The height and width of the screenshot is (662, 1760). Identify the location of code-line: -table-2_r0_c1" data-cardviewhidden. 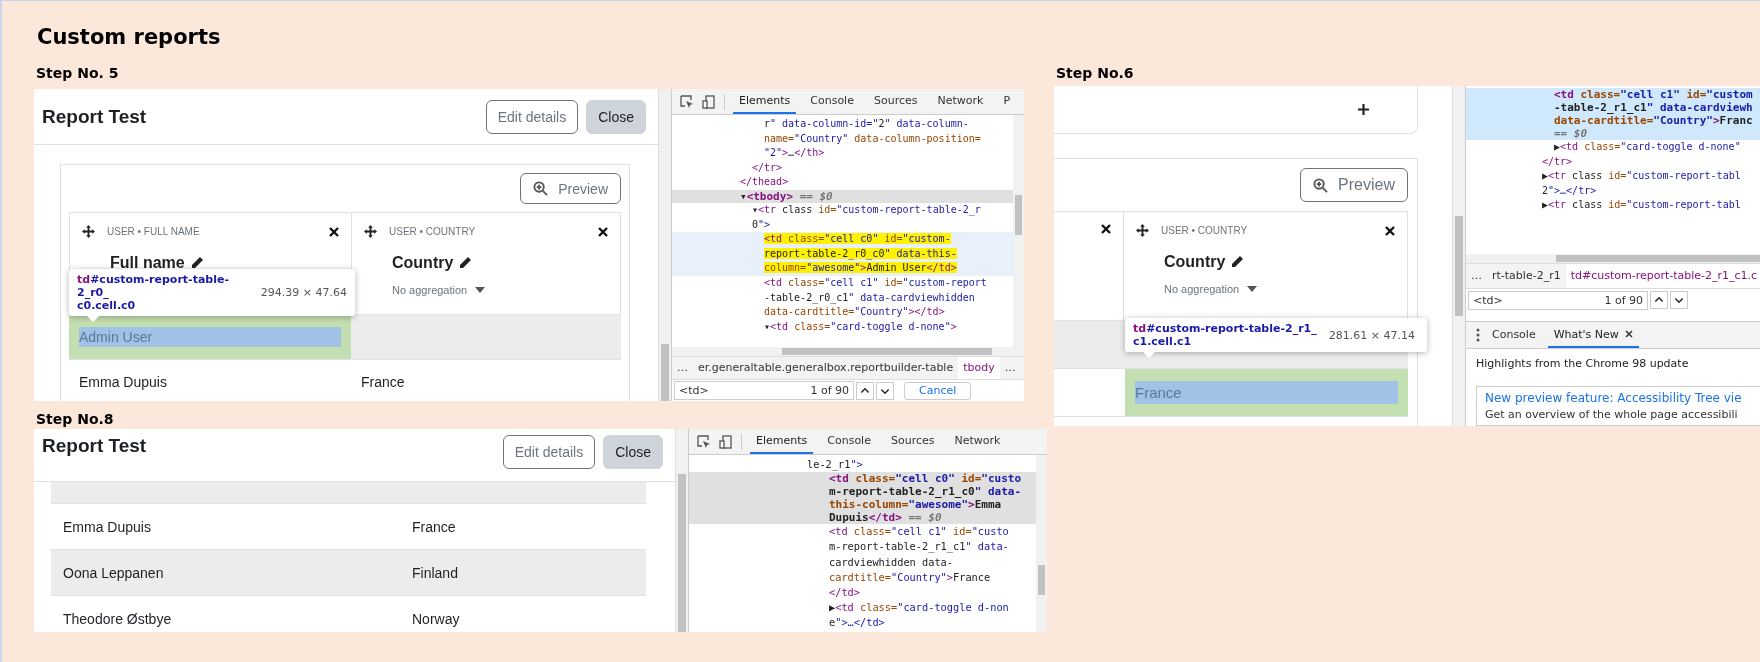
(888, 298).